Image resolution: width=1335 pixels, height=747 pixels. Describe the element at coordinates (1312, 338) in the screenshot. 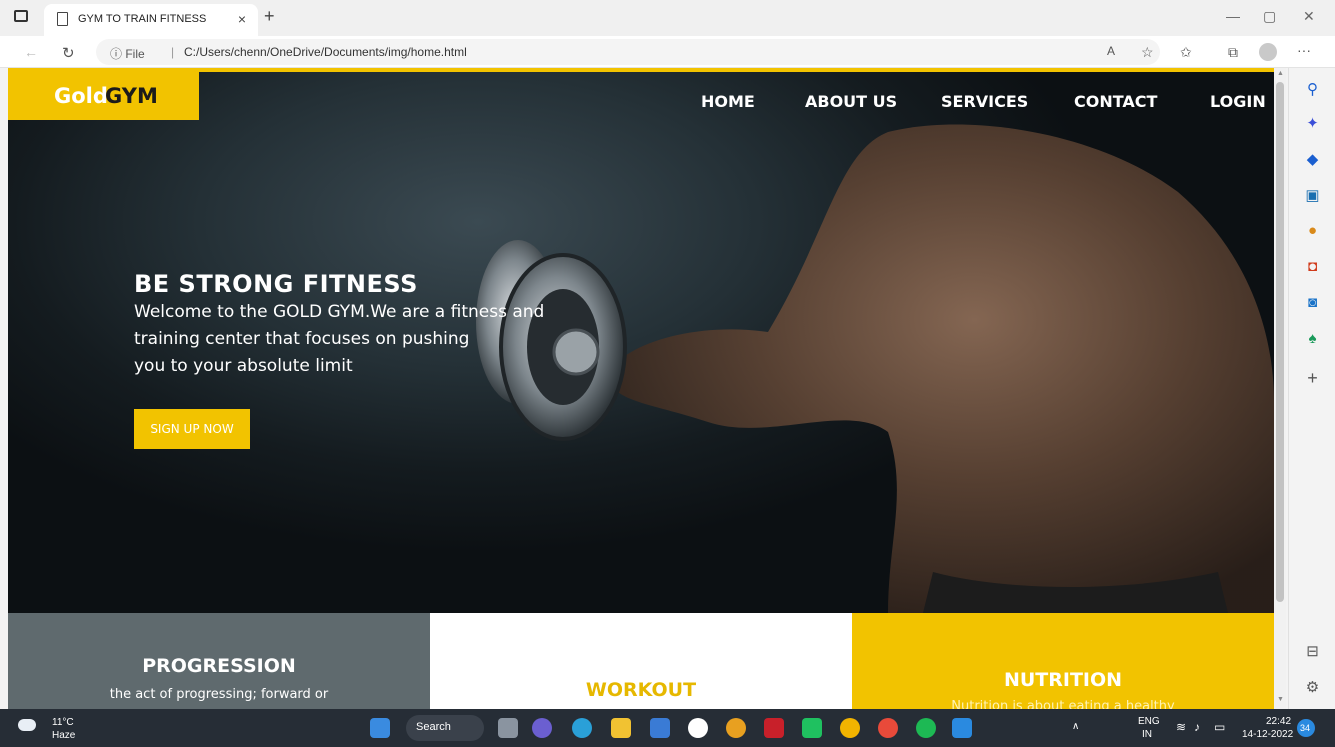

I see `sidebar-tree-icon: ♠` at that location.